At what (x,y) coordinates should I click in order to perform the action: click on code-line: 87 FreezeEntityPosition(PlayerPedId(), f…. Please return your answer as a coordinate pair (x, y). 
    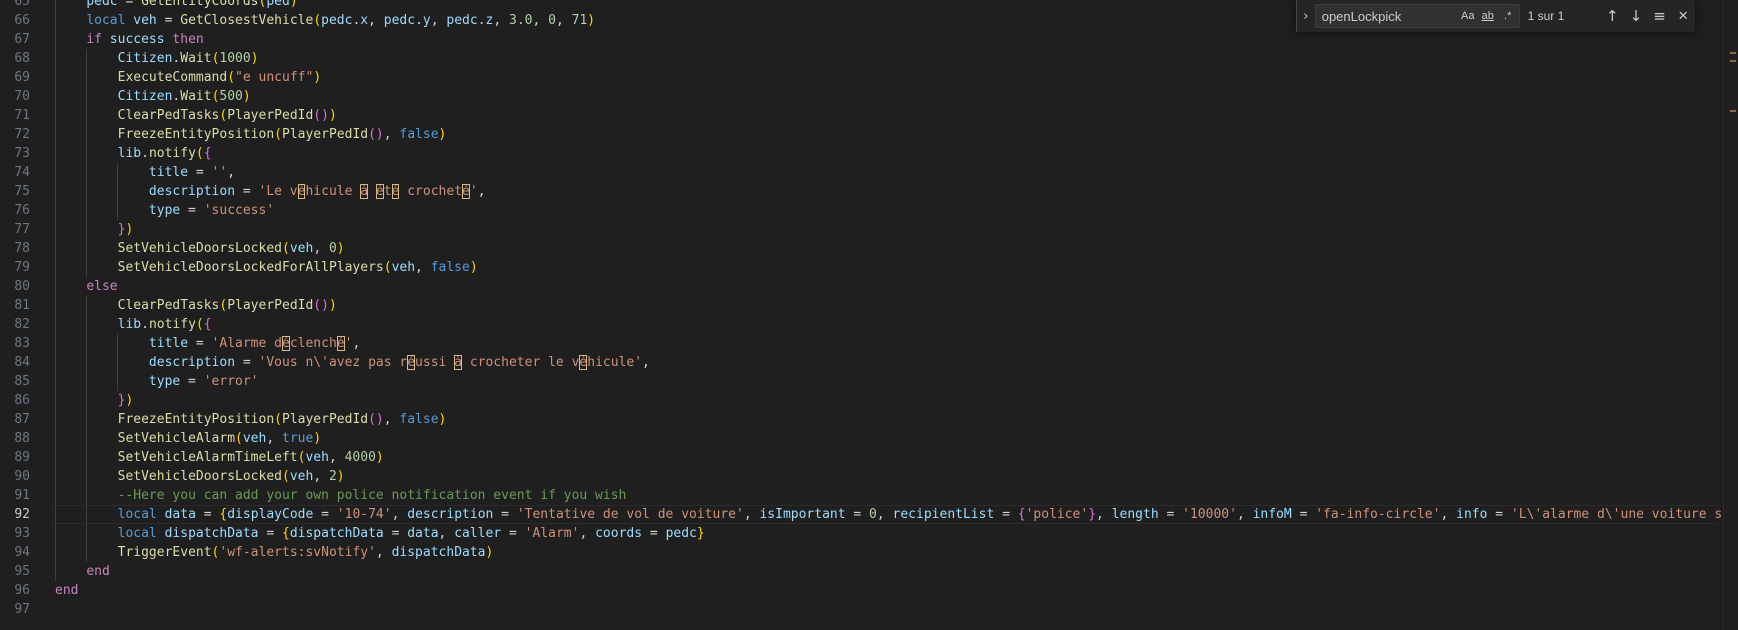
    Looking at the image, I should click on (859, 419).